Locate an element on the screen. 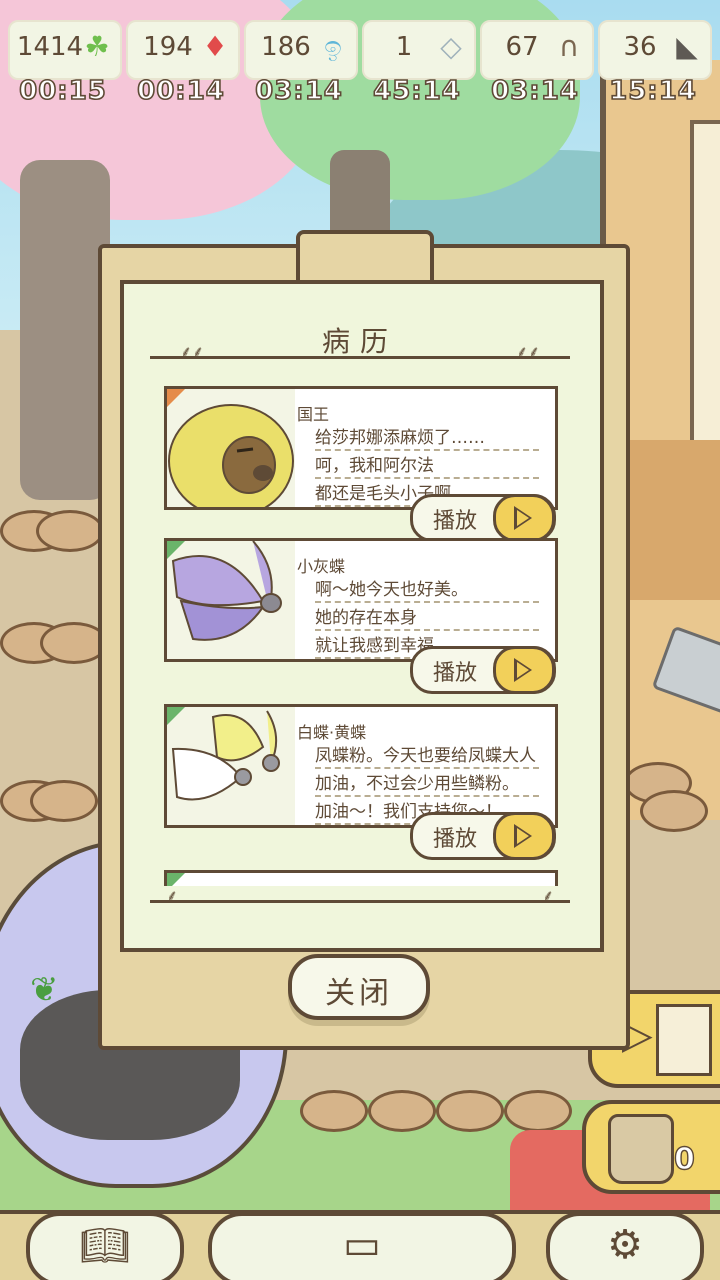 The height and width of the screenshot is (1280, 720). record-name: 小灰蝶 is located at coordinates (321, 566).